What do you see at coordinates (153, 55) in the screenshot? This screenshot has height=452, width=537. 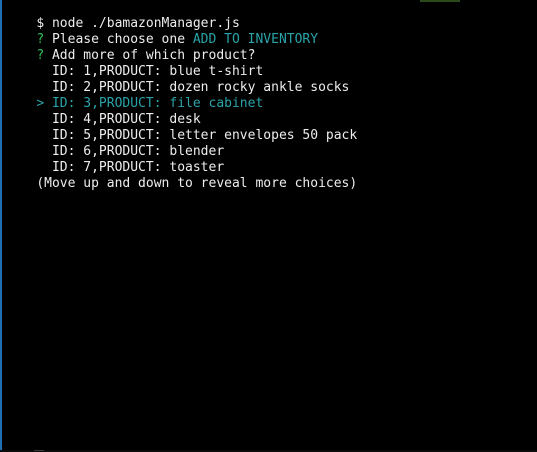 I see `product-question-text: Add more of which product?` at bounding box center [153, 55].